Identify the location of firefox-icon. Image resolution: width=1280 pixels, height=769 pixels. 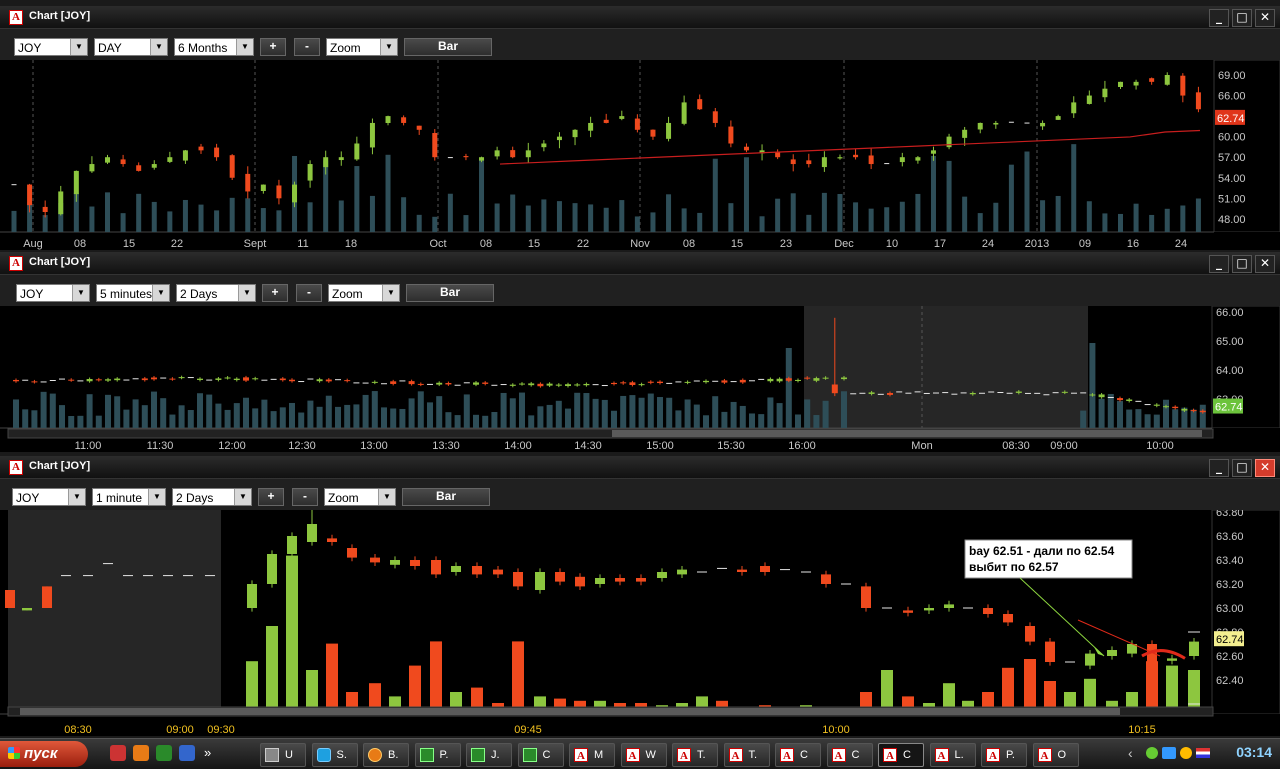
(141, 753).